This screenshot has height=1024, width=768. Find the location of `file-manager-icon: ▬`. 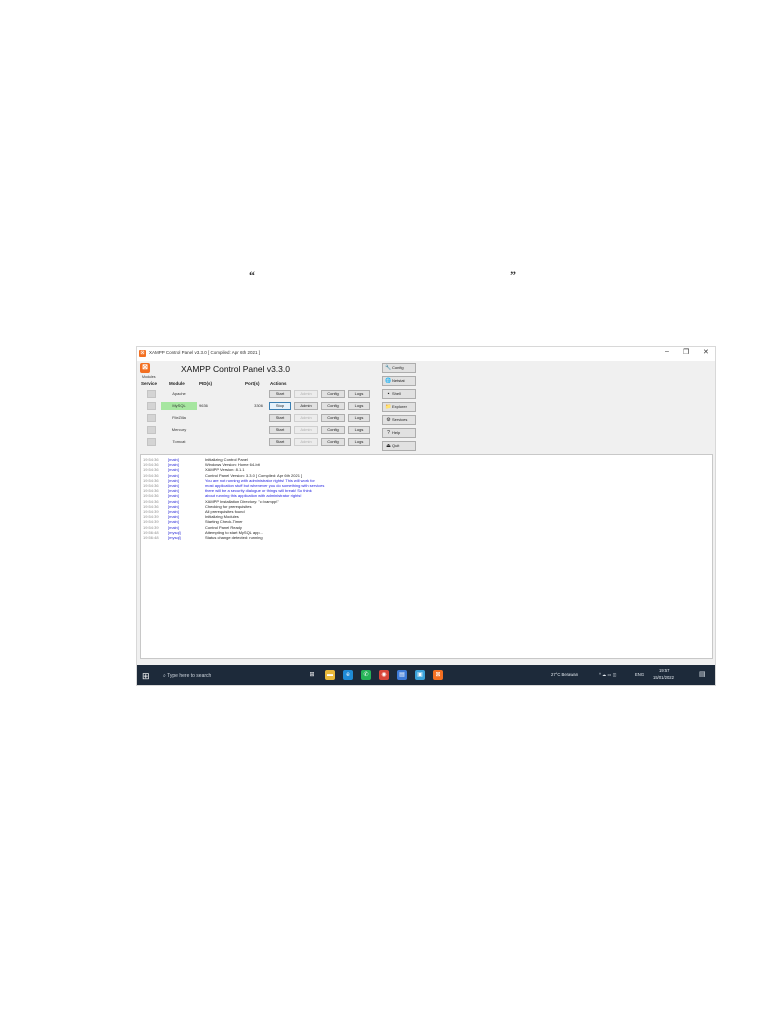

file-manager-icon: ▬ is located at coordinates (330, 675).